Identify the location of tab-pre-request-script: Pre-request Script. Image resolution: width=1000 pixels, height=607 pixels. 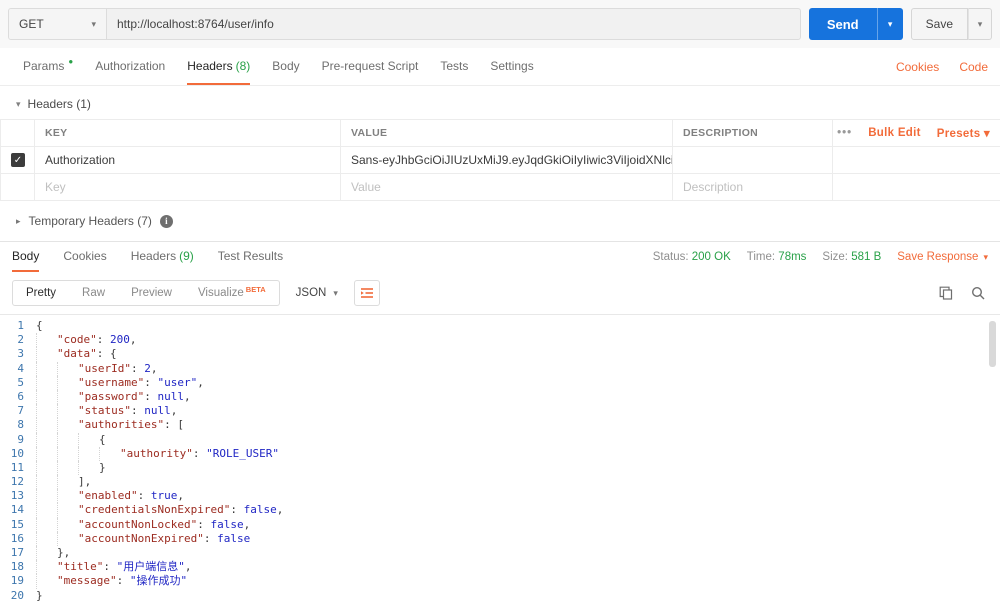
(370, 66).